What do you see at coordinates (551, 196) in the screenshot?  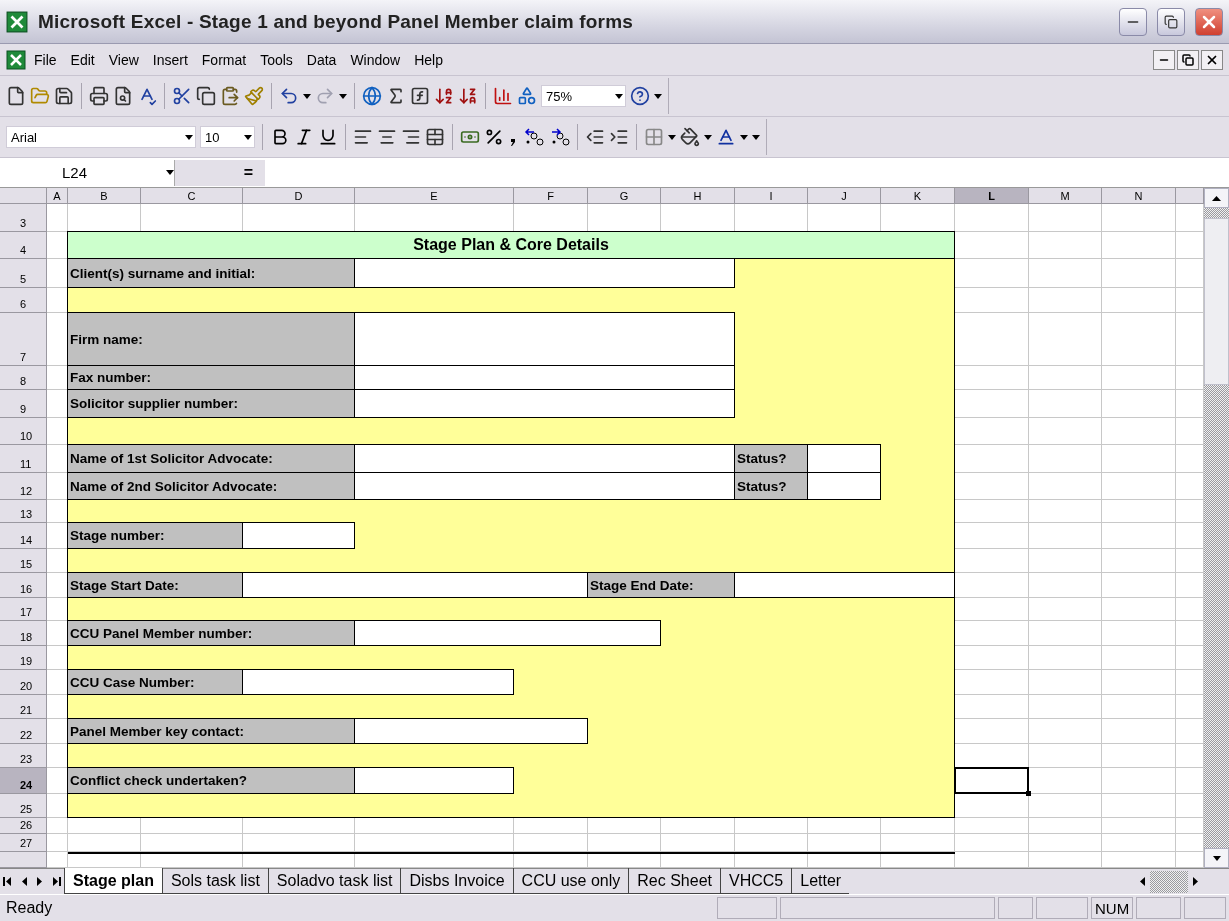 I see `column-header: F` at bounding box center [551, 196].